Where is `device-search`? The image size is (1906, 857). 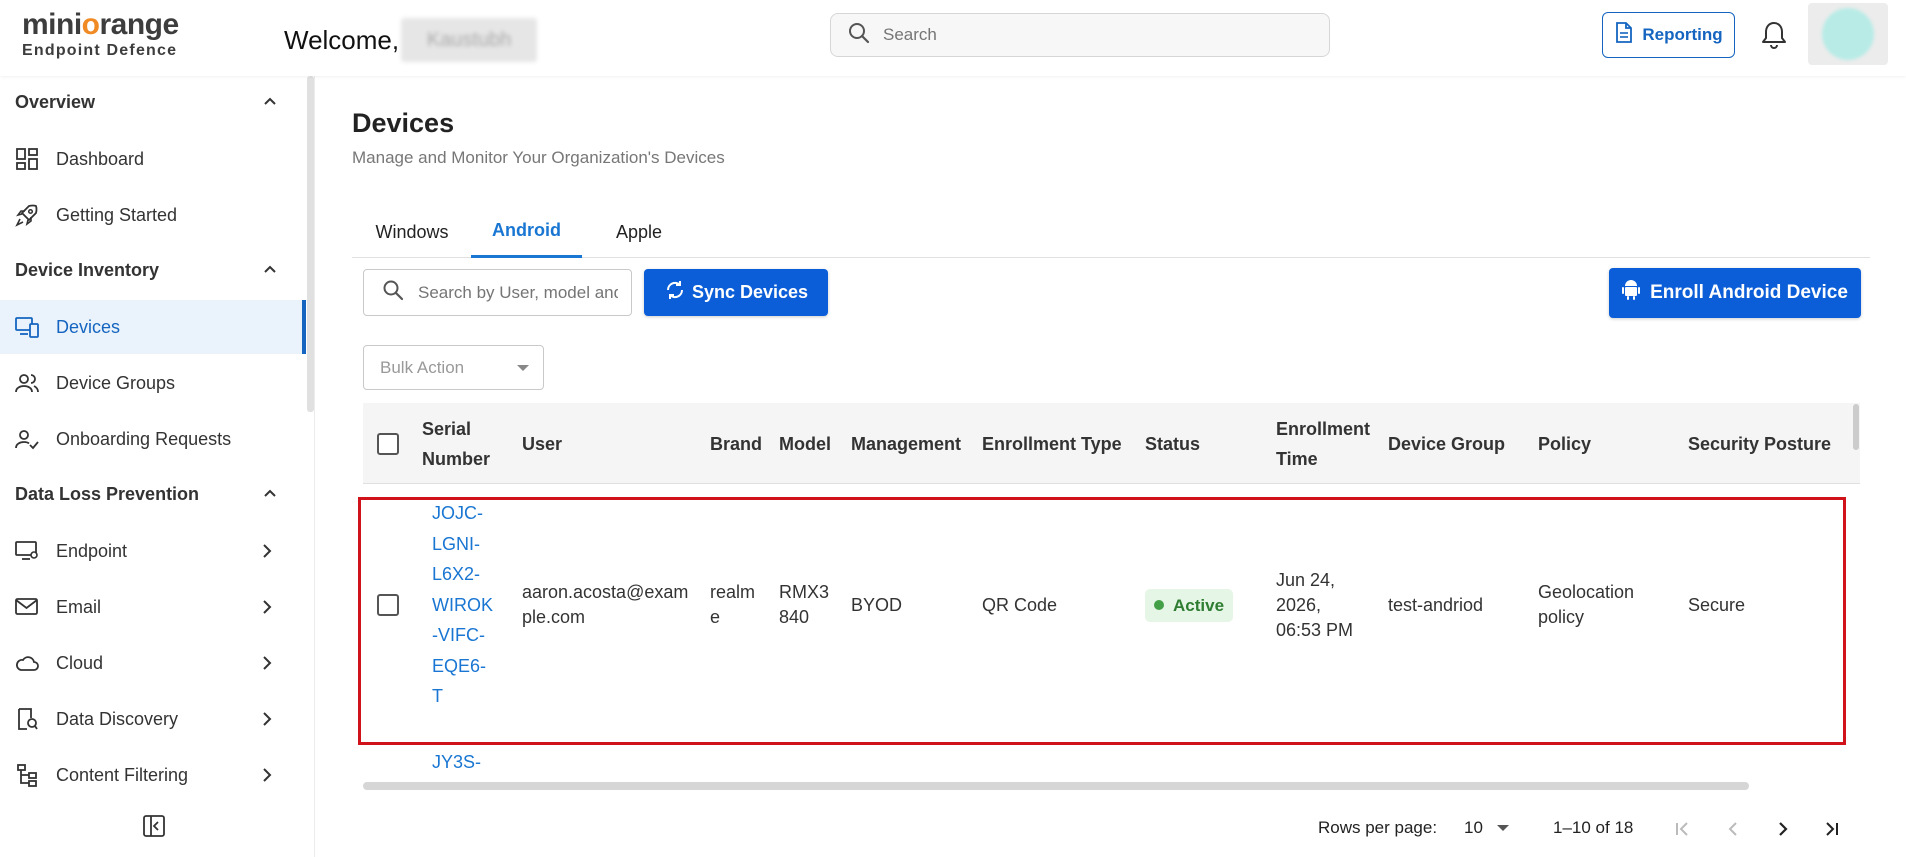 device-search is located at coordinates (497, 292).